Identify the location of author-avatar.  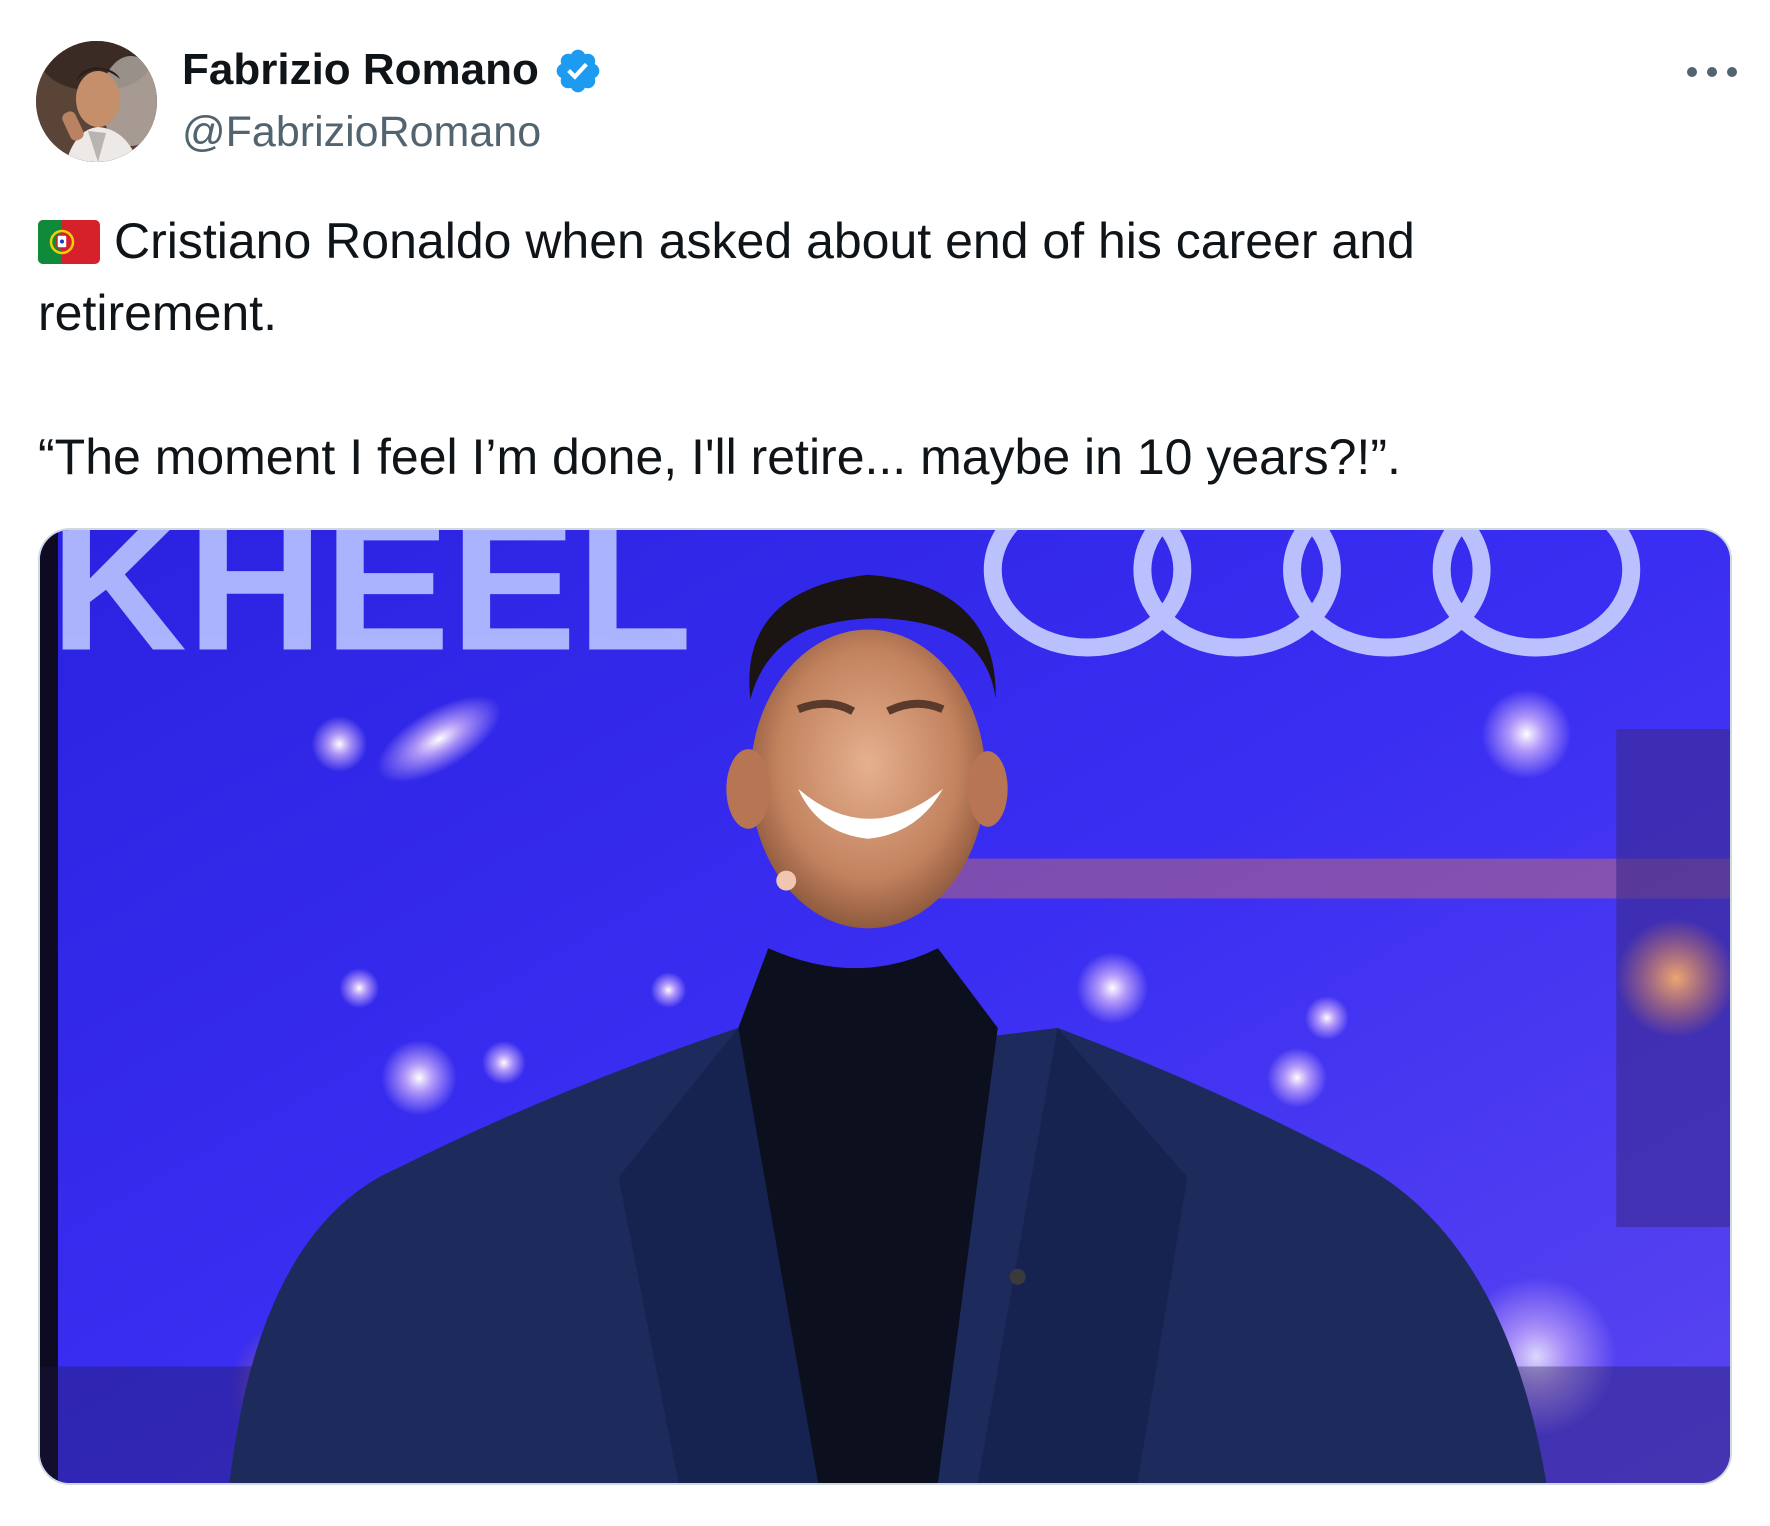
(96, 101).